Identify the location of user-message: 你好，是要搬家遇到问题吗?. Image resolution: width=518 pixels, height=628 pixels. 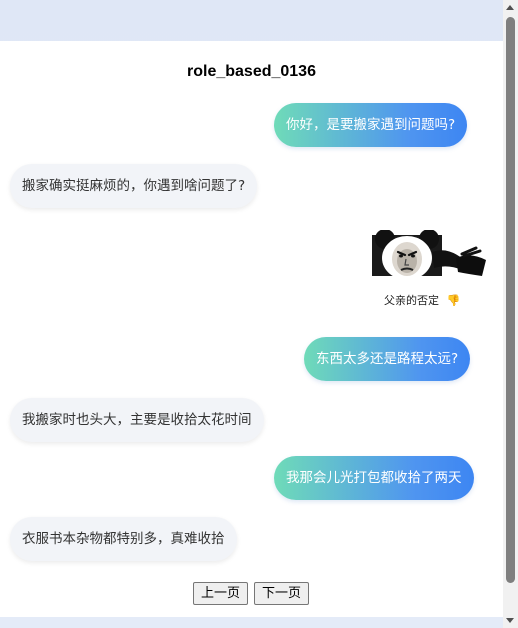
(371, 125).